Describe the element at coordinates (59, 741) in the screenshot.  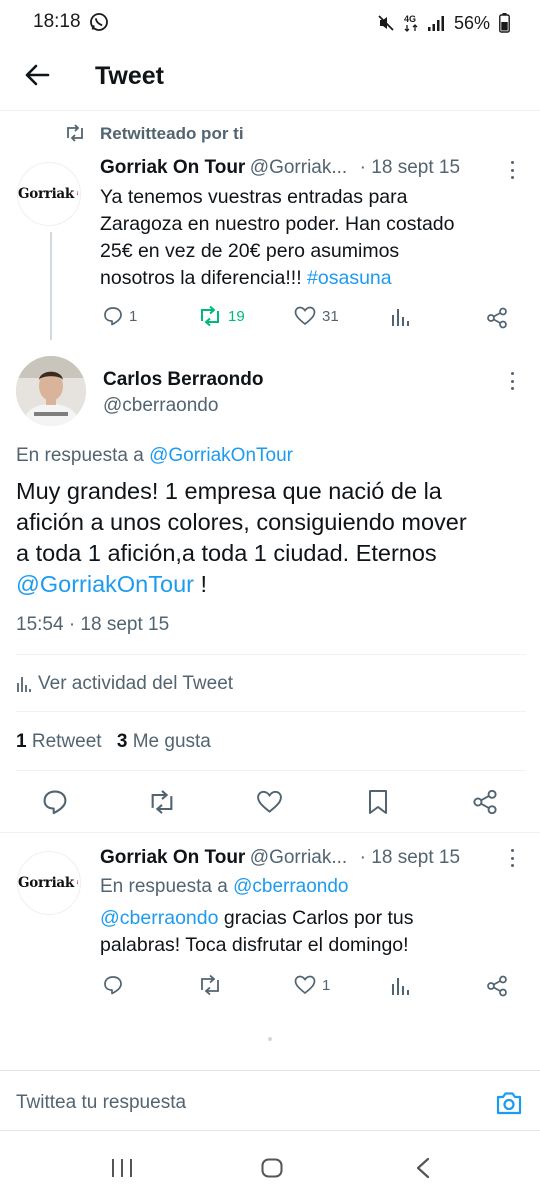
I see `retweets-stat: 1 Retweet` at that location.